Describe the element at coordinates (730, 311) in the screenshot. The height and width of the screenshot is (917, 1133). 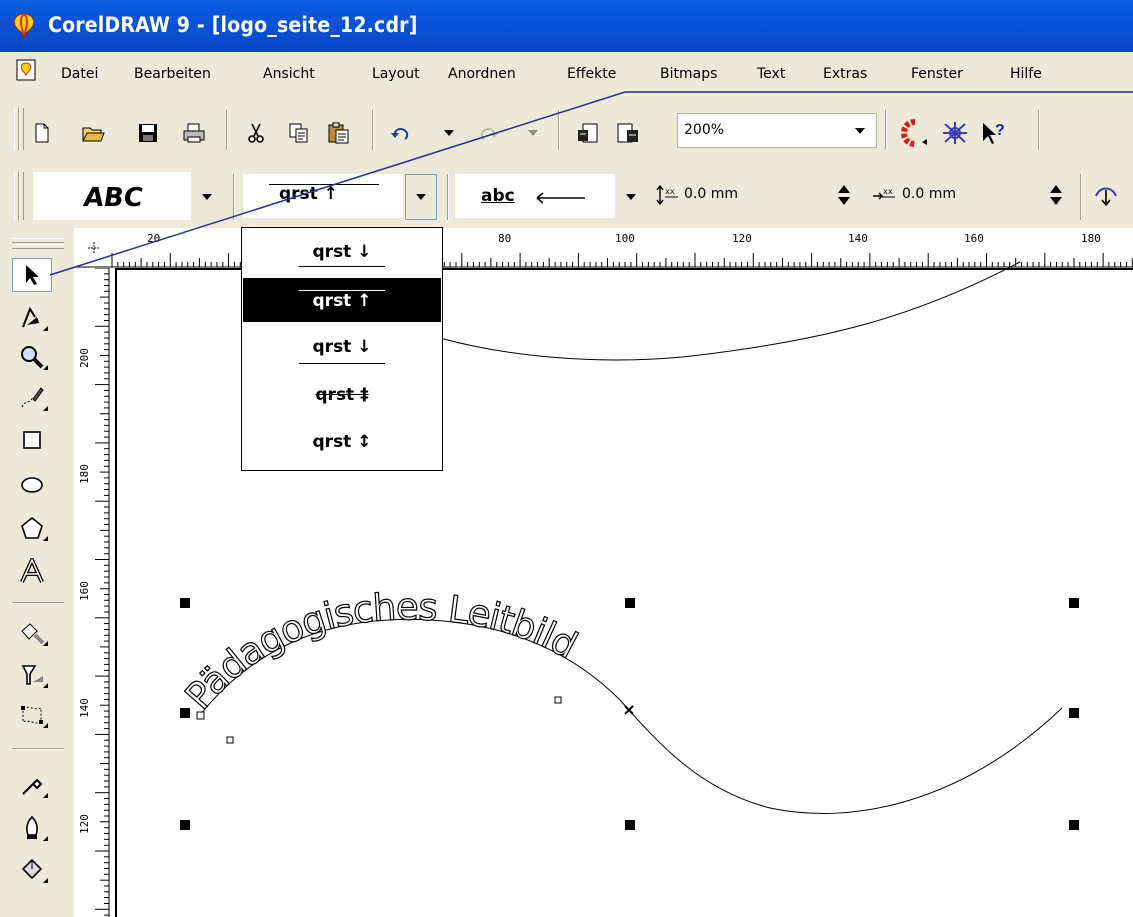
I see `upper-curve-path` at that location.